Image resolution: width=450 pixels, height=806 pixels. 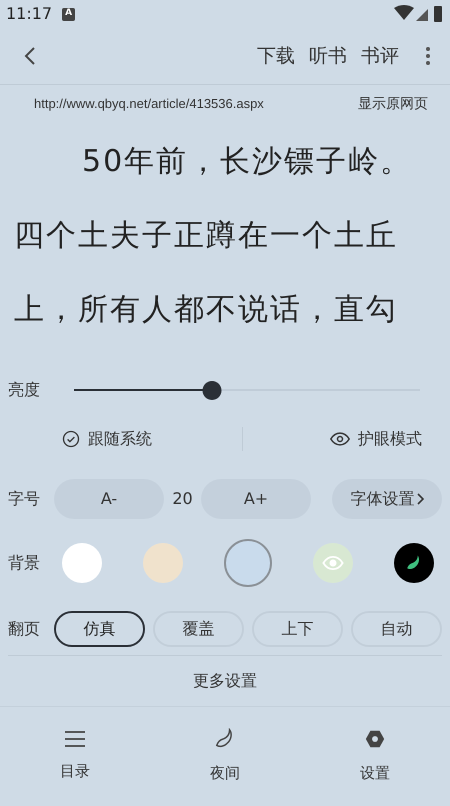 I want to click on eye-care-button: 护眼模式, so click(x=346, y=439).